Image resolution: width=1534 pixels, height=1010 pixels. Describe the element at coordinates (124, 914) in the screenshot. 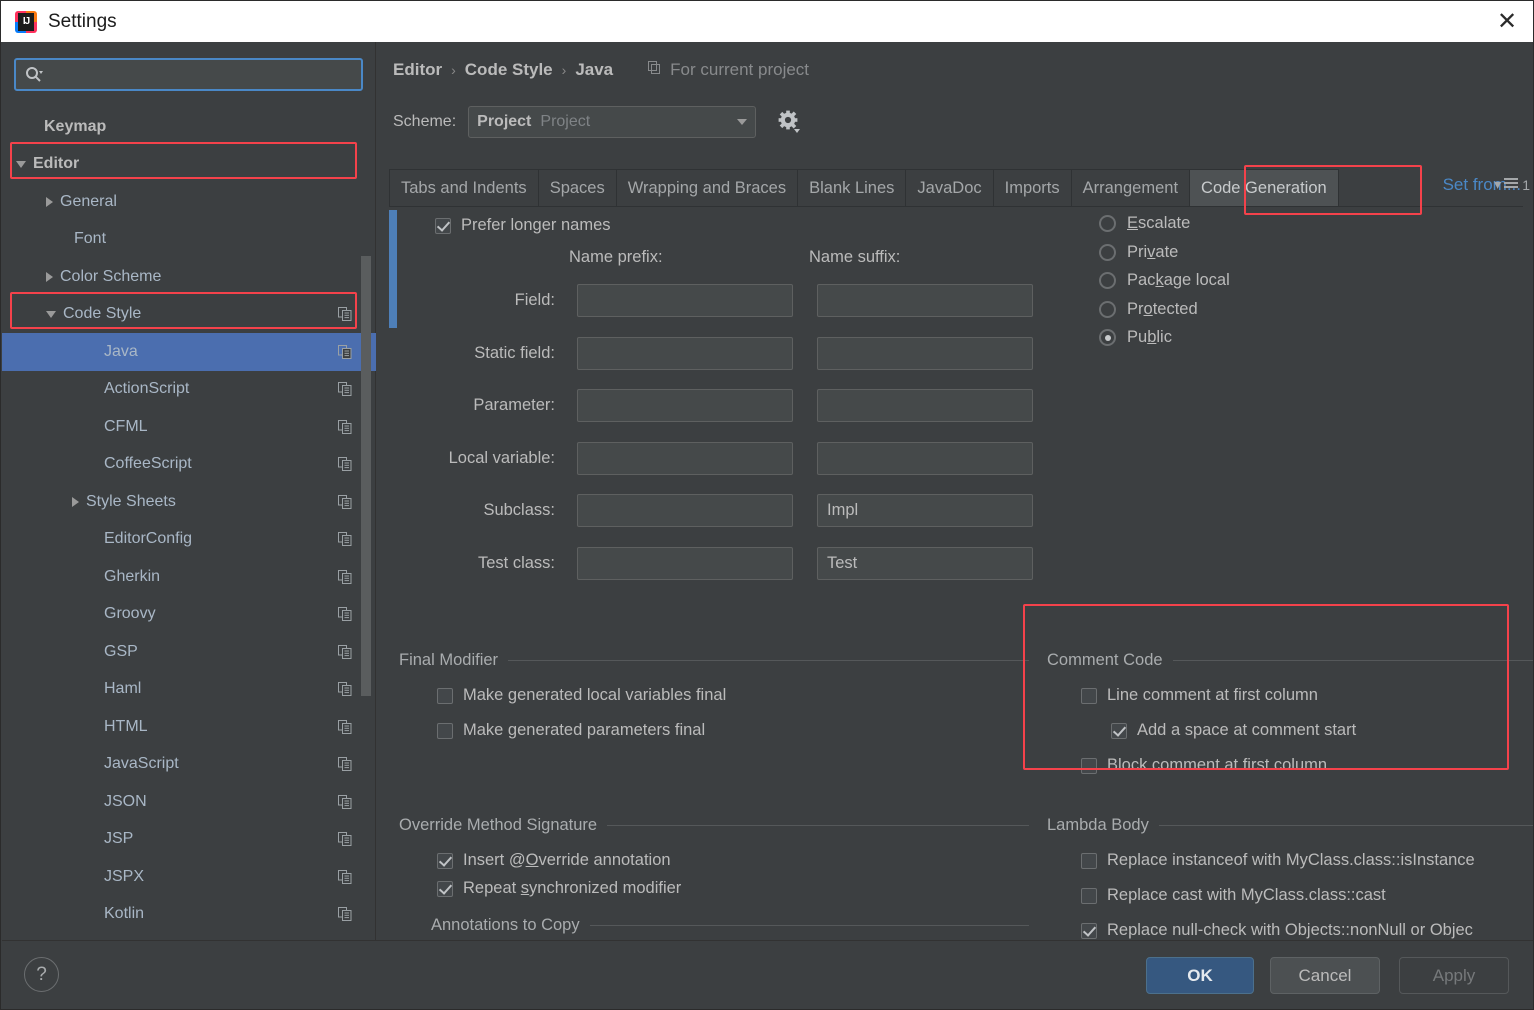

I see `sidebar-item-label: Kotlin` at that location.